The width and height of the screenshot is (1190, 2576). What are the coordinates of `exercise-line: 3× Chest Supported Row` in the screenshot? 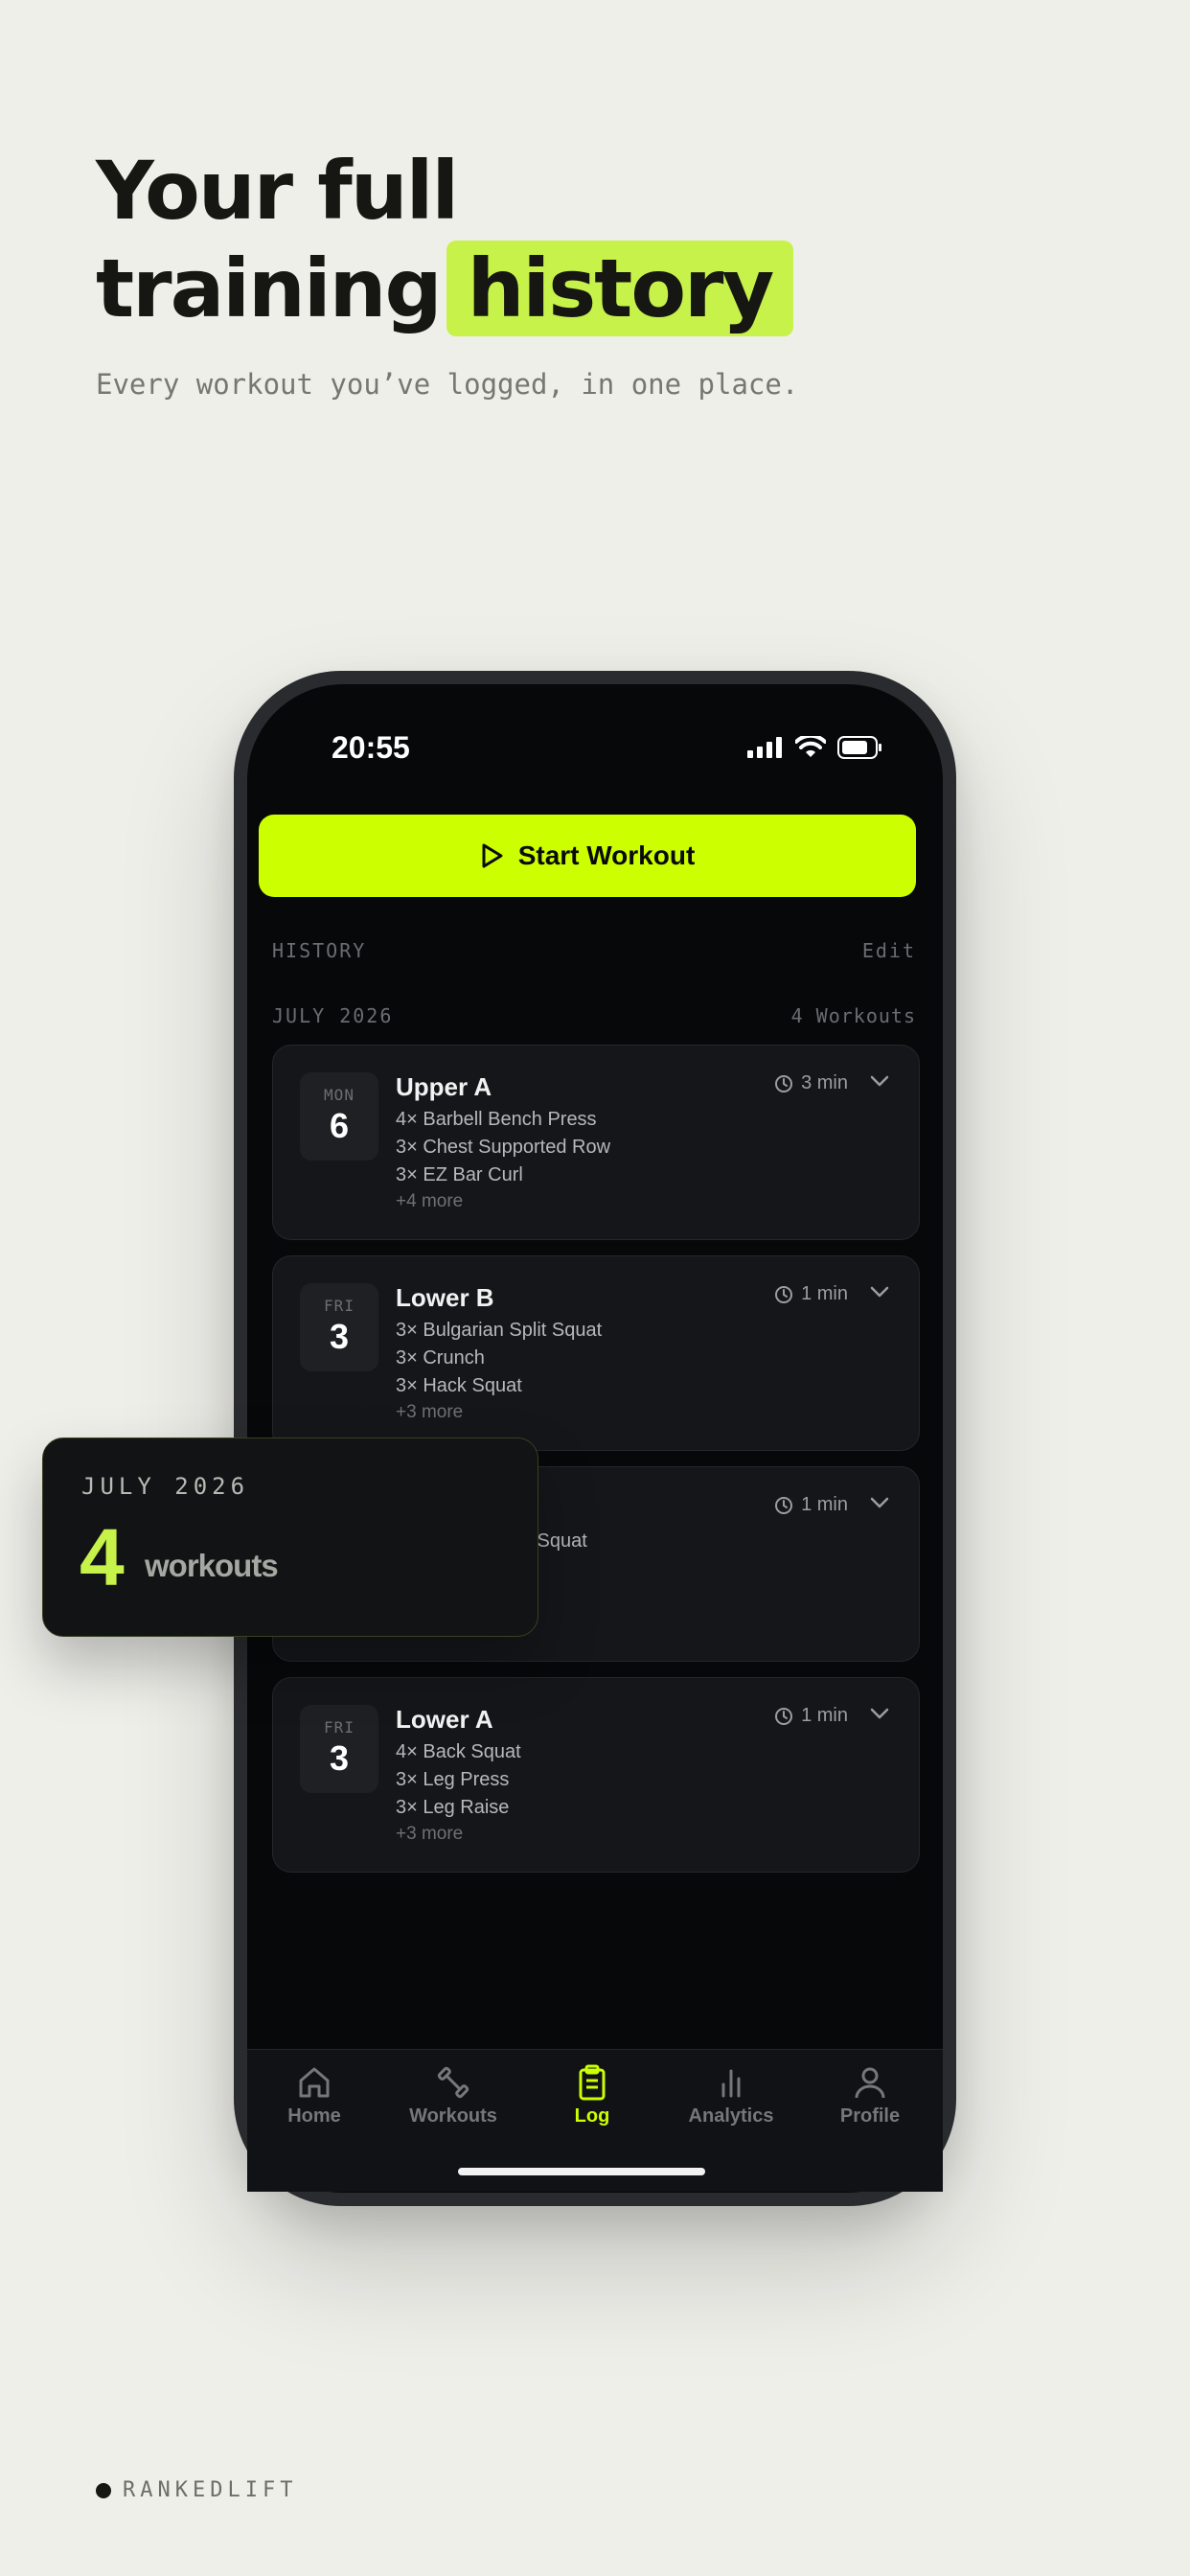 It's located at (503, 1147).